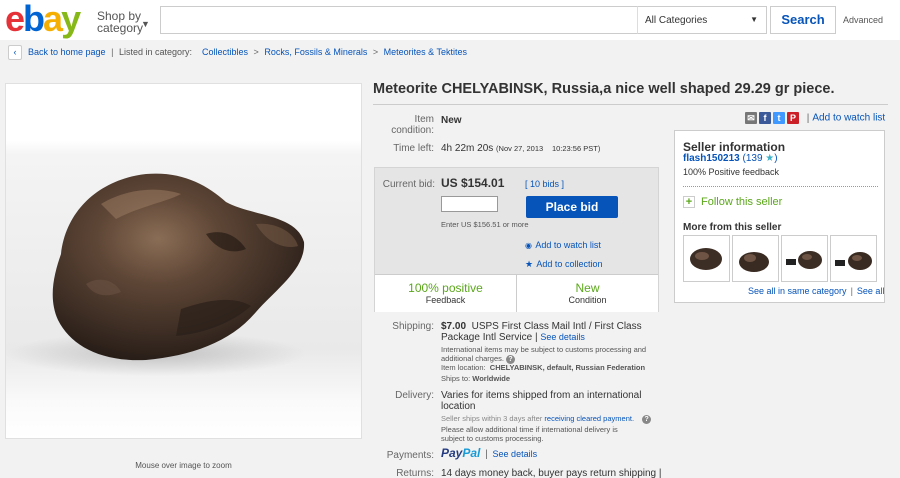 The width and height of the screenshot is (900, 478). I want to click on category-select-value: All Categories, so click(676, 20).